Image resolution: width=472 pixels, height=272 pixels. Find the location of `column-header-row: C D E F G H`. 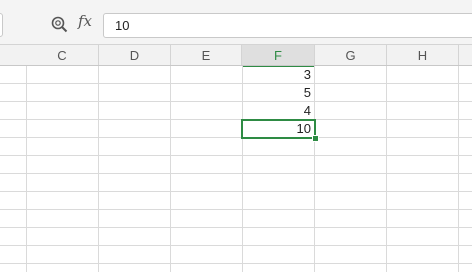

column-header-row: C D E F G H is located at coordinates (236, 55).